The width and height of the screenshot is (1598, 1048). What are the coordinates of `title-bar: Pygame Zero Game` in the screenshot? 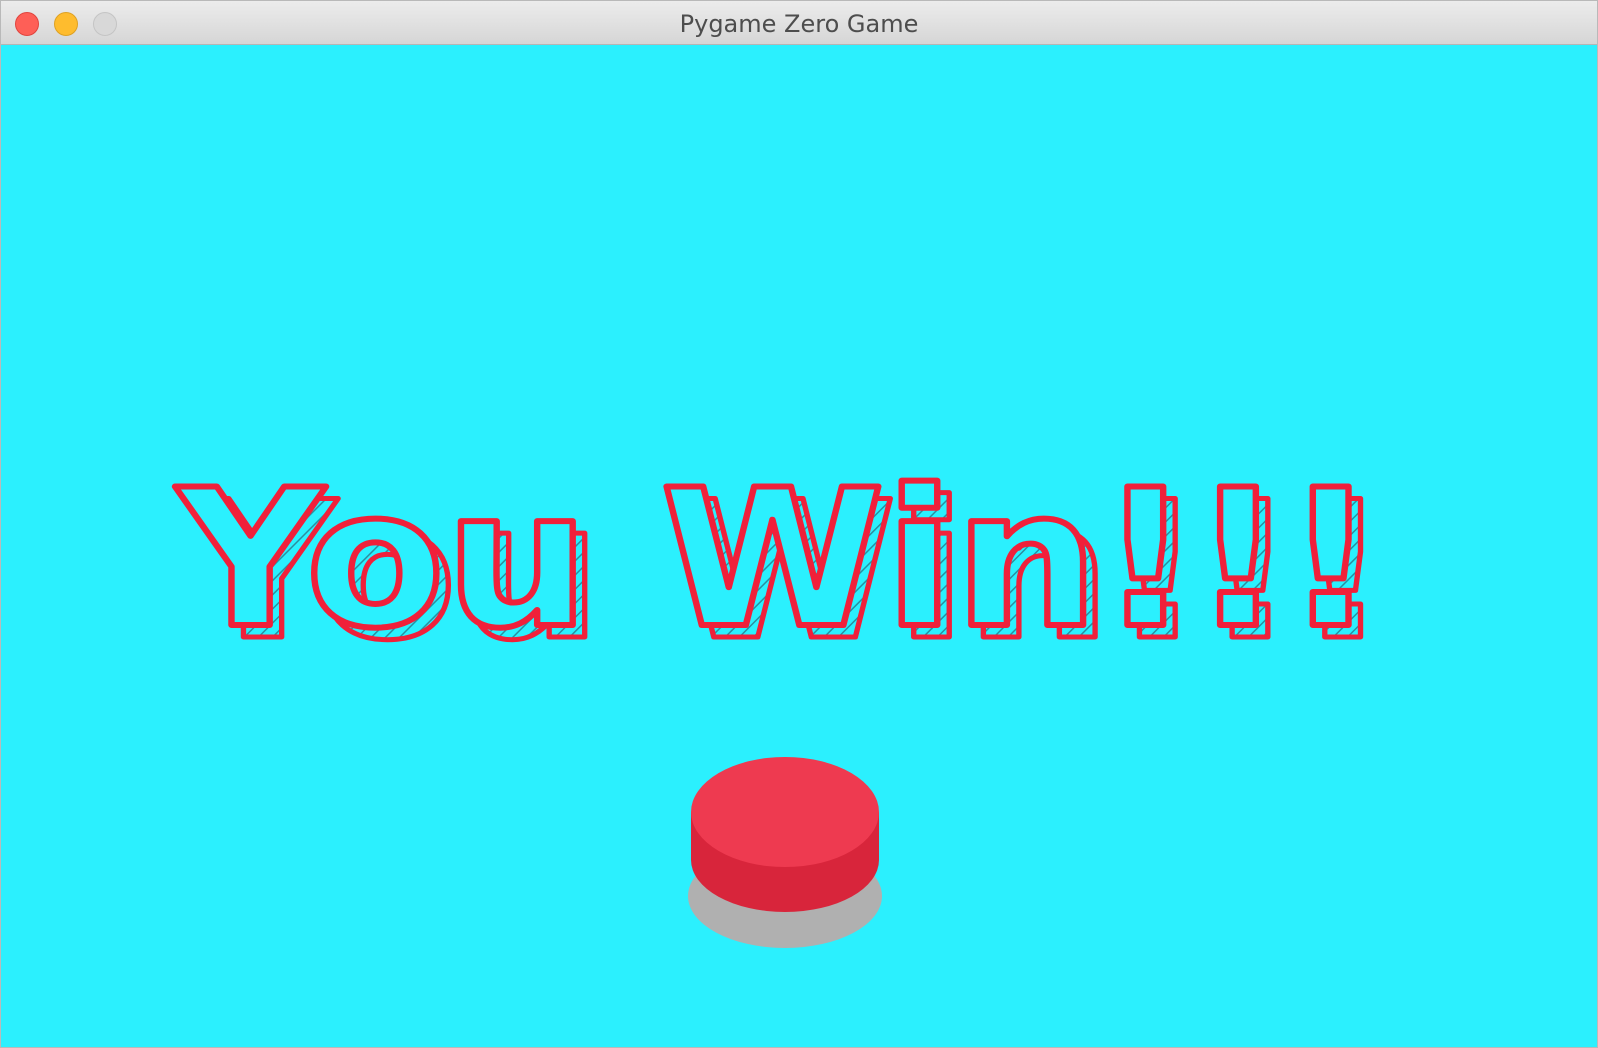 It's located at (799, 23).